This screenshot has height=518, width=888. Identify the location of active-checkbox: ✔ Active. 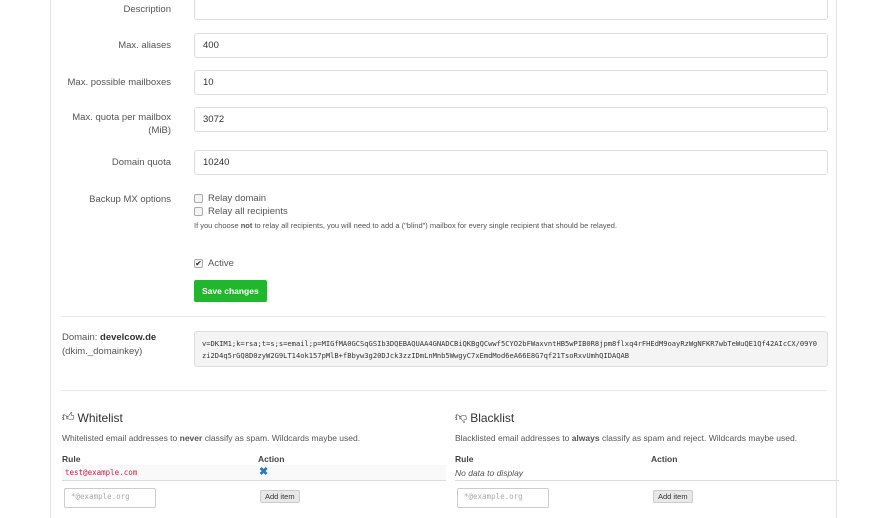
(214, 263).